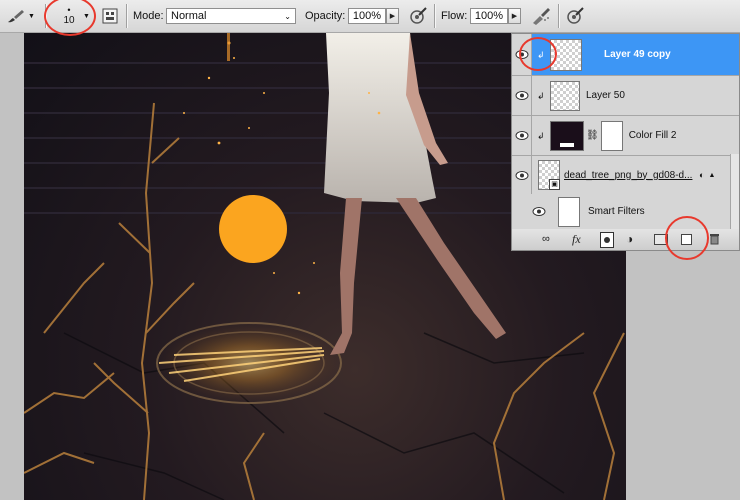 The width and height of the screenshot is (740, 500). I want to click on highlight-circle-new-layer, so click(687, 238).